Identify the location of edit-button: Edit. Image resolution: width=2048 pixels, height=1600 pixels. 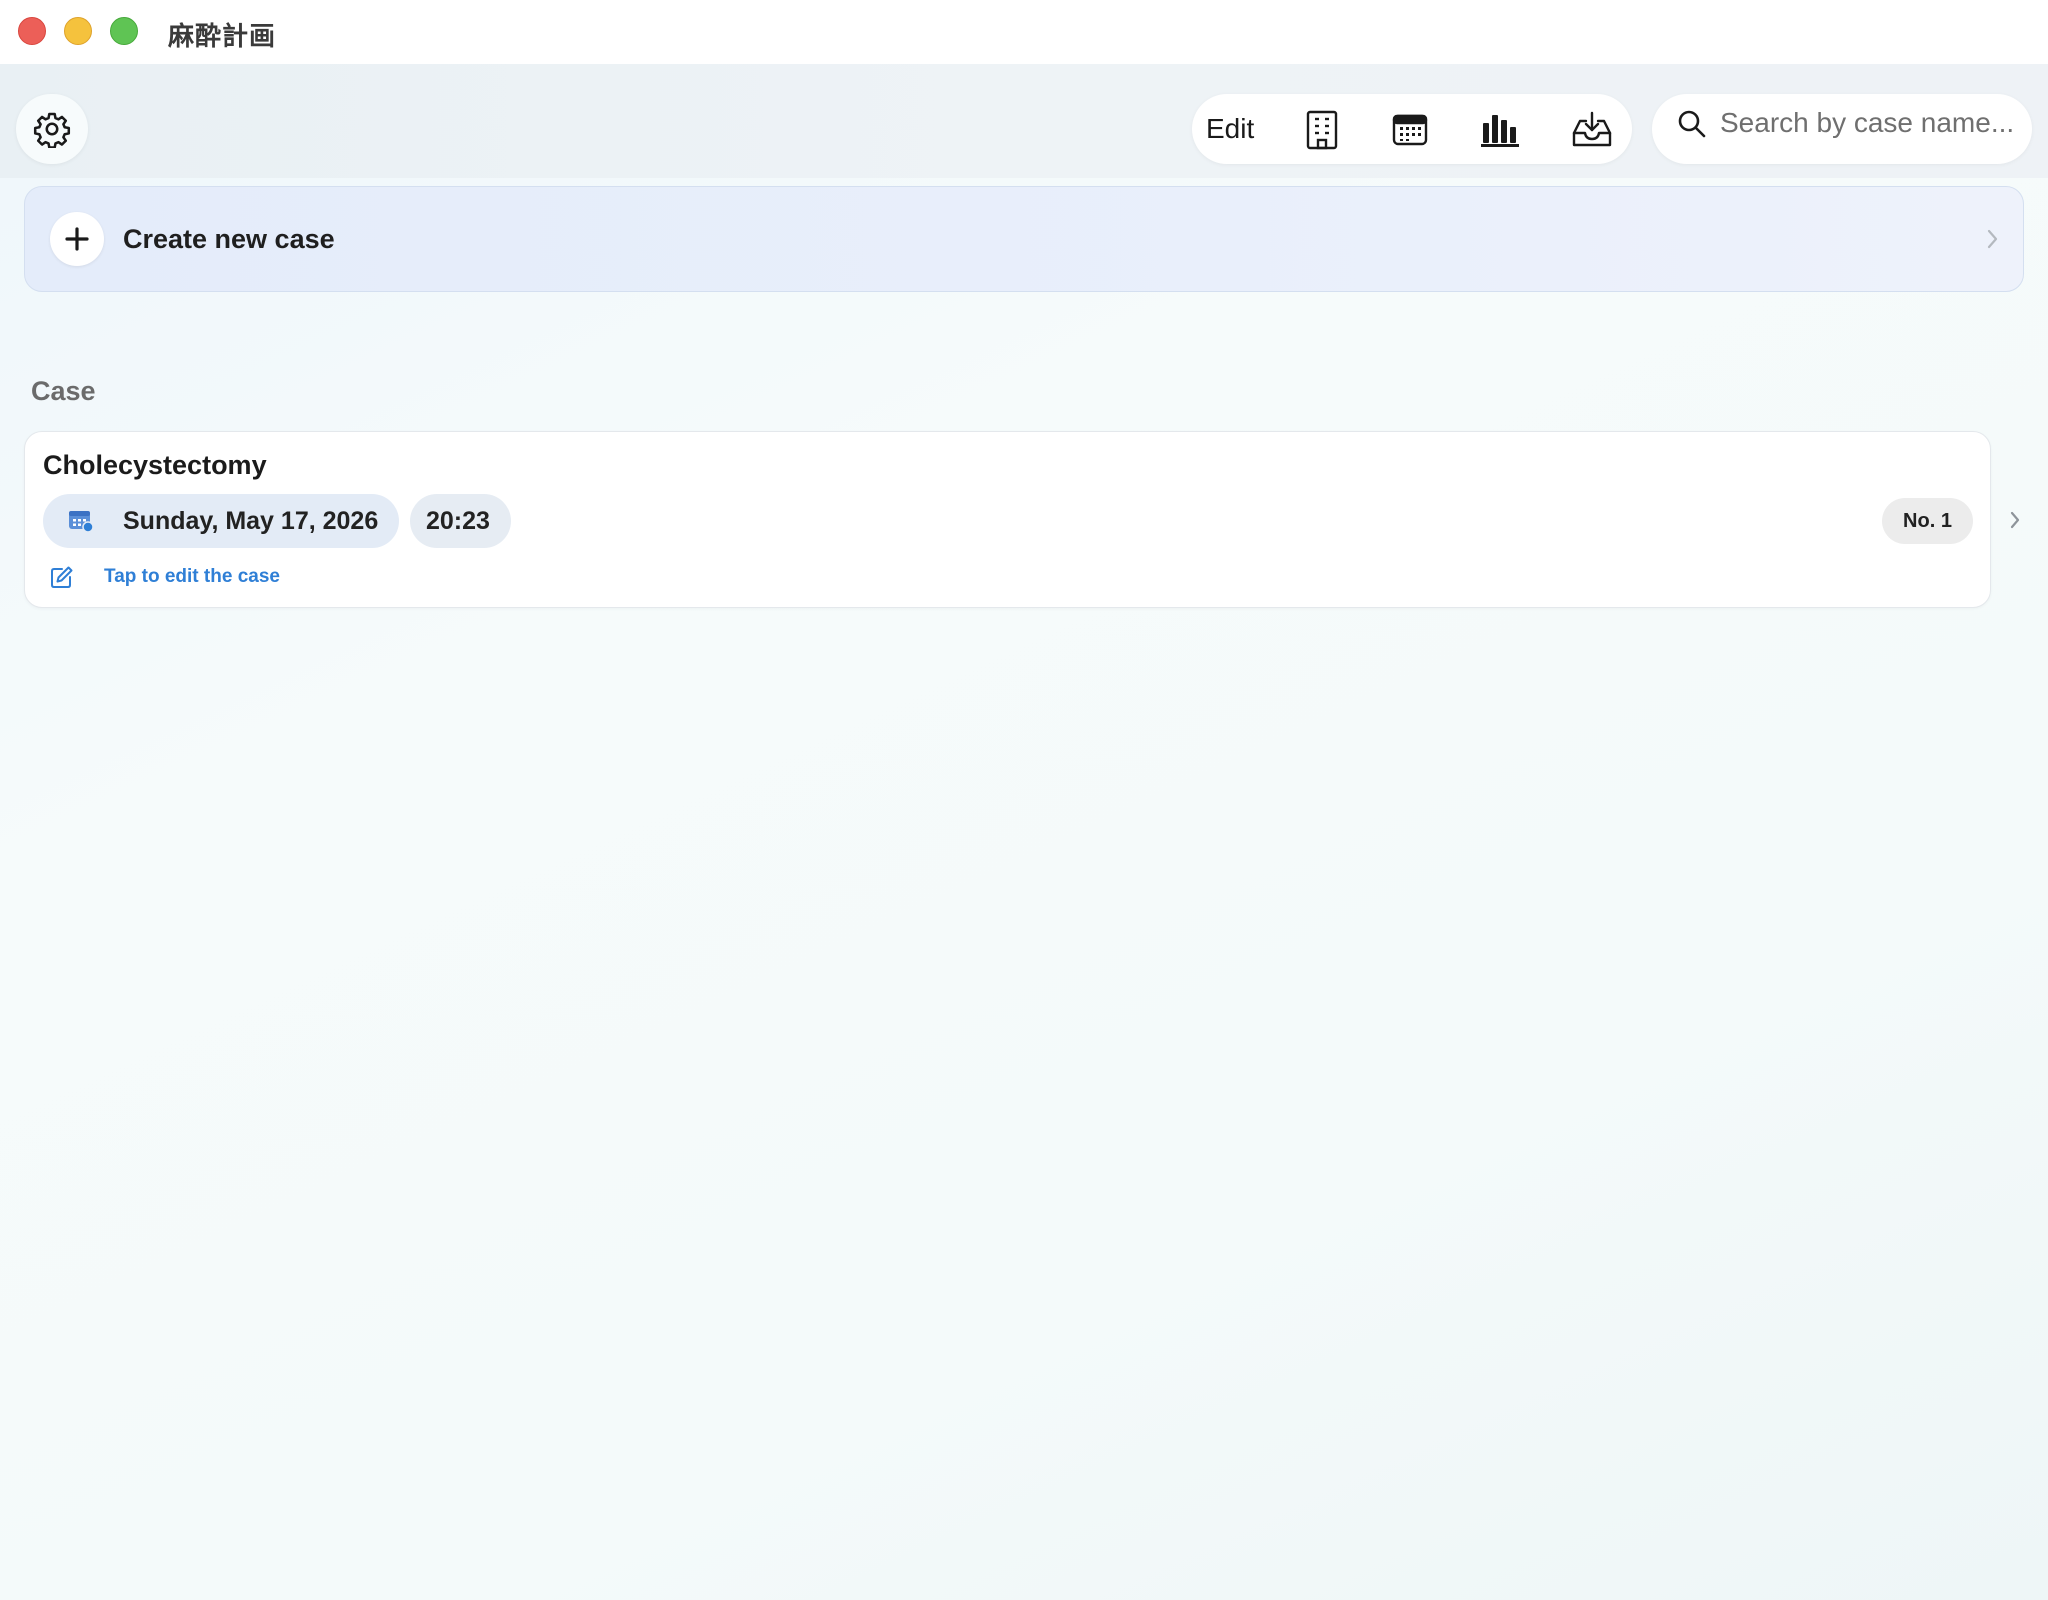
(1230, 129).